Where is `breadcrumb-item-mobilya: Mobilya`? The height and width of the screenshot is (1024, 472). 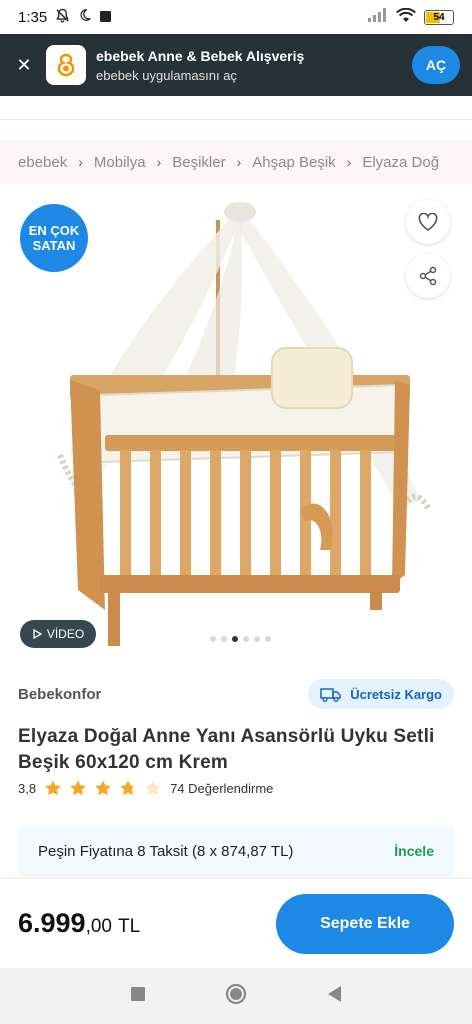 breadcrumb-item-mobilya: Mobilya is located at coordinates (120, 162).